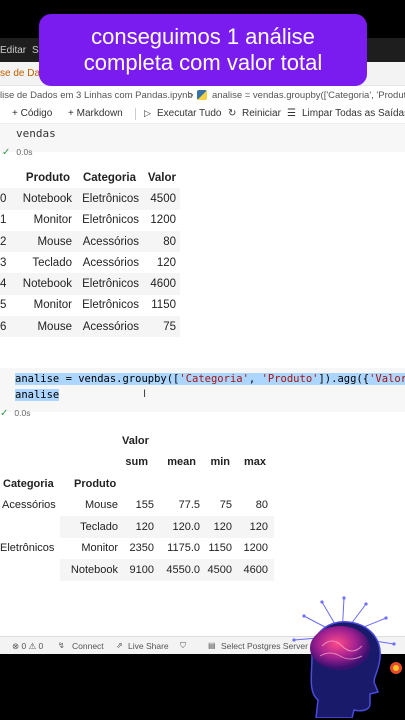 The width and height of the screenshot is (405, 720). I want to click on clear-outputs-icon: ☰, so click(291, 113).